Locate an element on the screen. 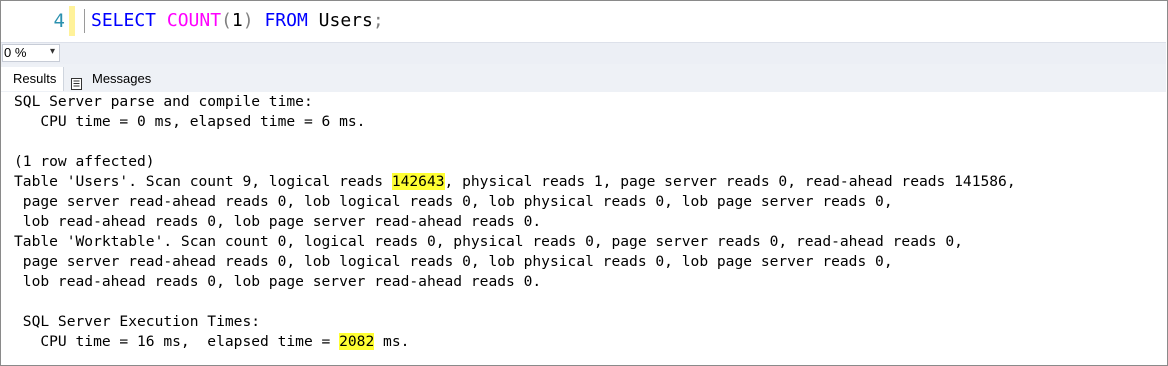 The height and width of the screenshot is (366, 1168). zoom-value: 0 % is located at coordinates (15, 52).